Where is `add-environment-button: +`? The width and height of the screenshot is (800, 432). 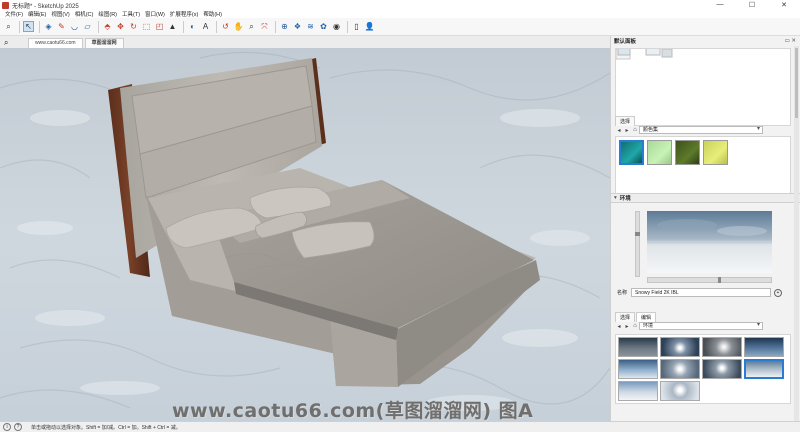 add-environment-button: + is located at coordinates (778, 292).